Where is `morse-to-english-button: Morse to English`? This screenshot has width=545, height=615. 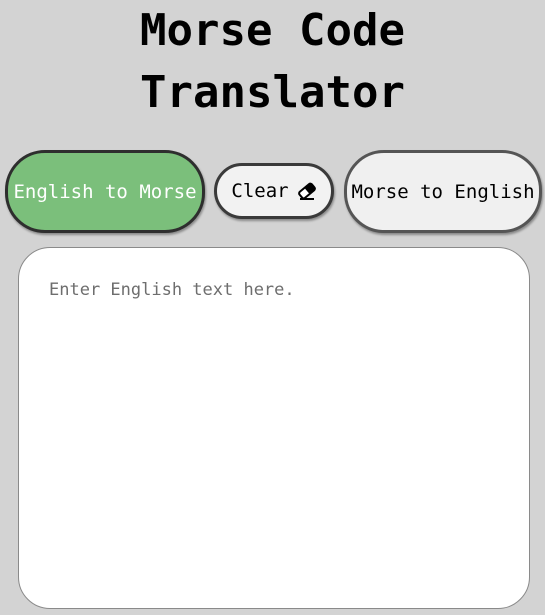 morse-to-english-button: Morse to English is located at coordinates (443, 191).